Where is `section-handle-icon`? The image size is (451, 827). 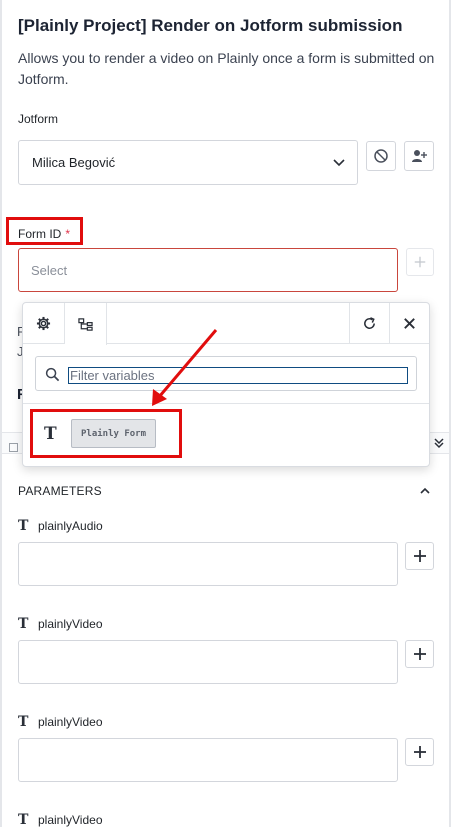 section-handle-icon is located at coordinates (13, 447).